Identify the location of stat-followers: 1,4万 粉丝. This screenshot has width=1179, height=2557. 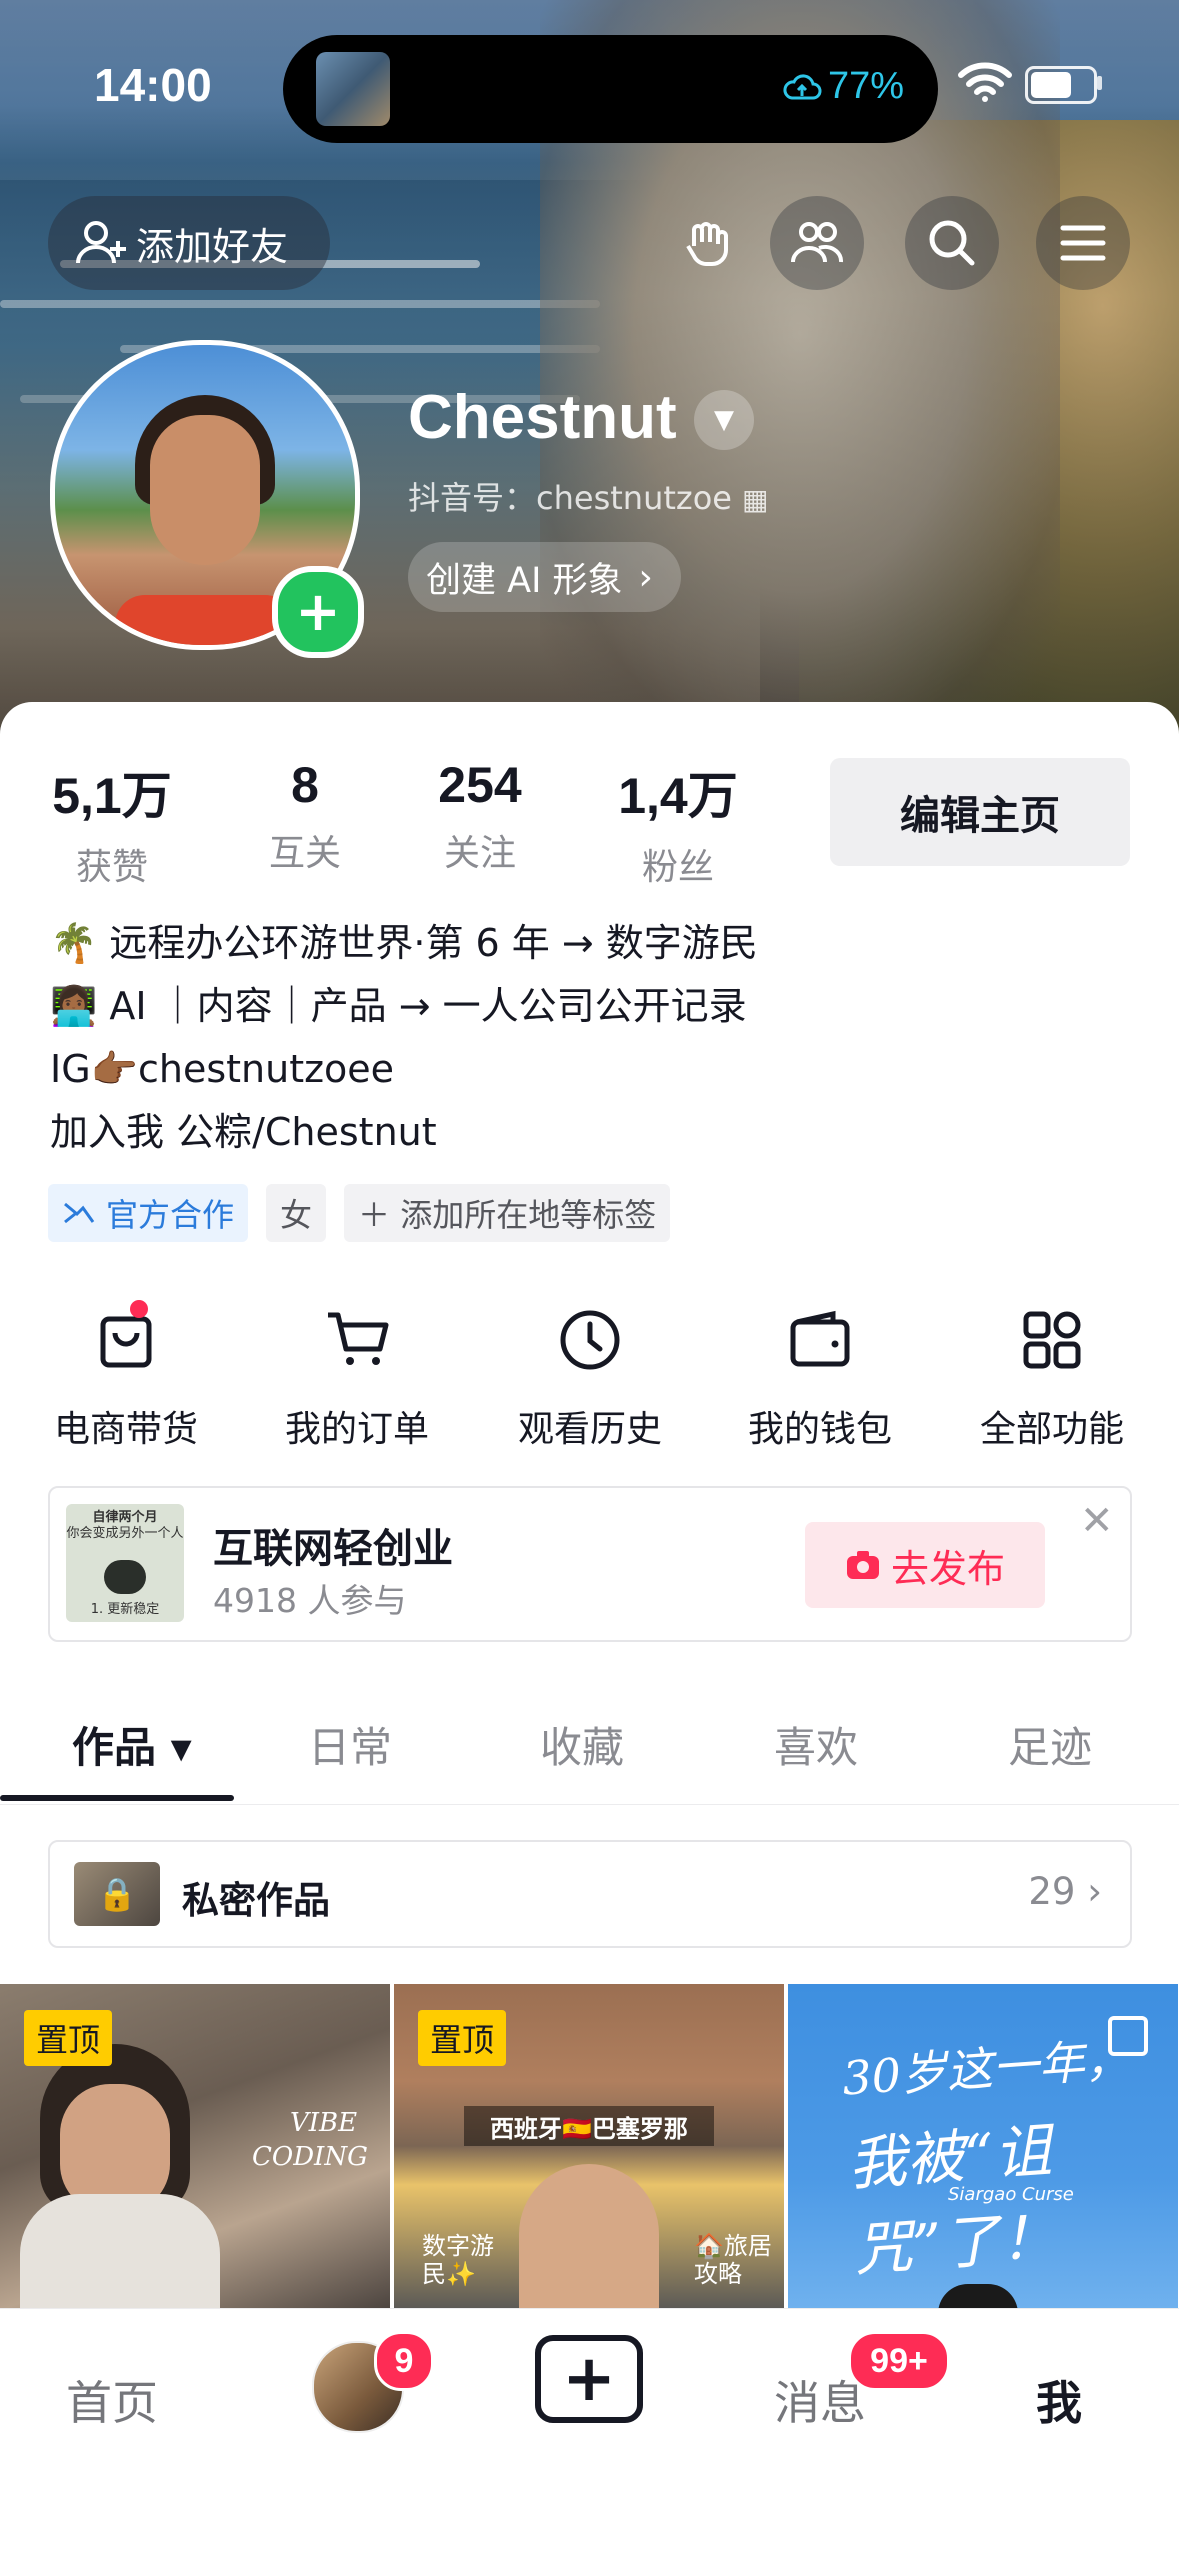
(678, 823).